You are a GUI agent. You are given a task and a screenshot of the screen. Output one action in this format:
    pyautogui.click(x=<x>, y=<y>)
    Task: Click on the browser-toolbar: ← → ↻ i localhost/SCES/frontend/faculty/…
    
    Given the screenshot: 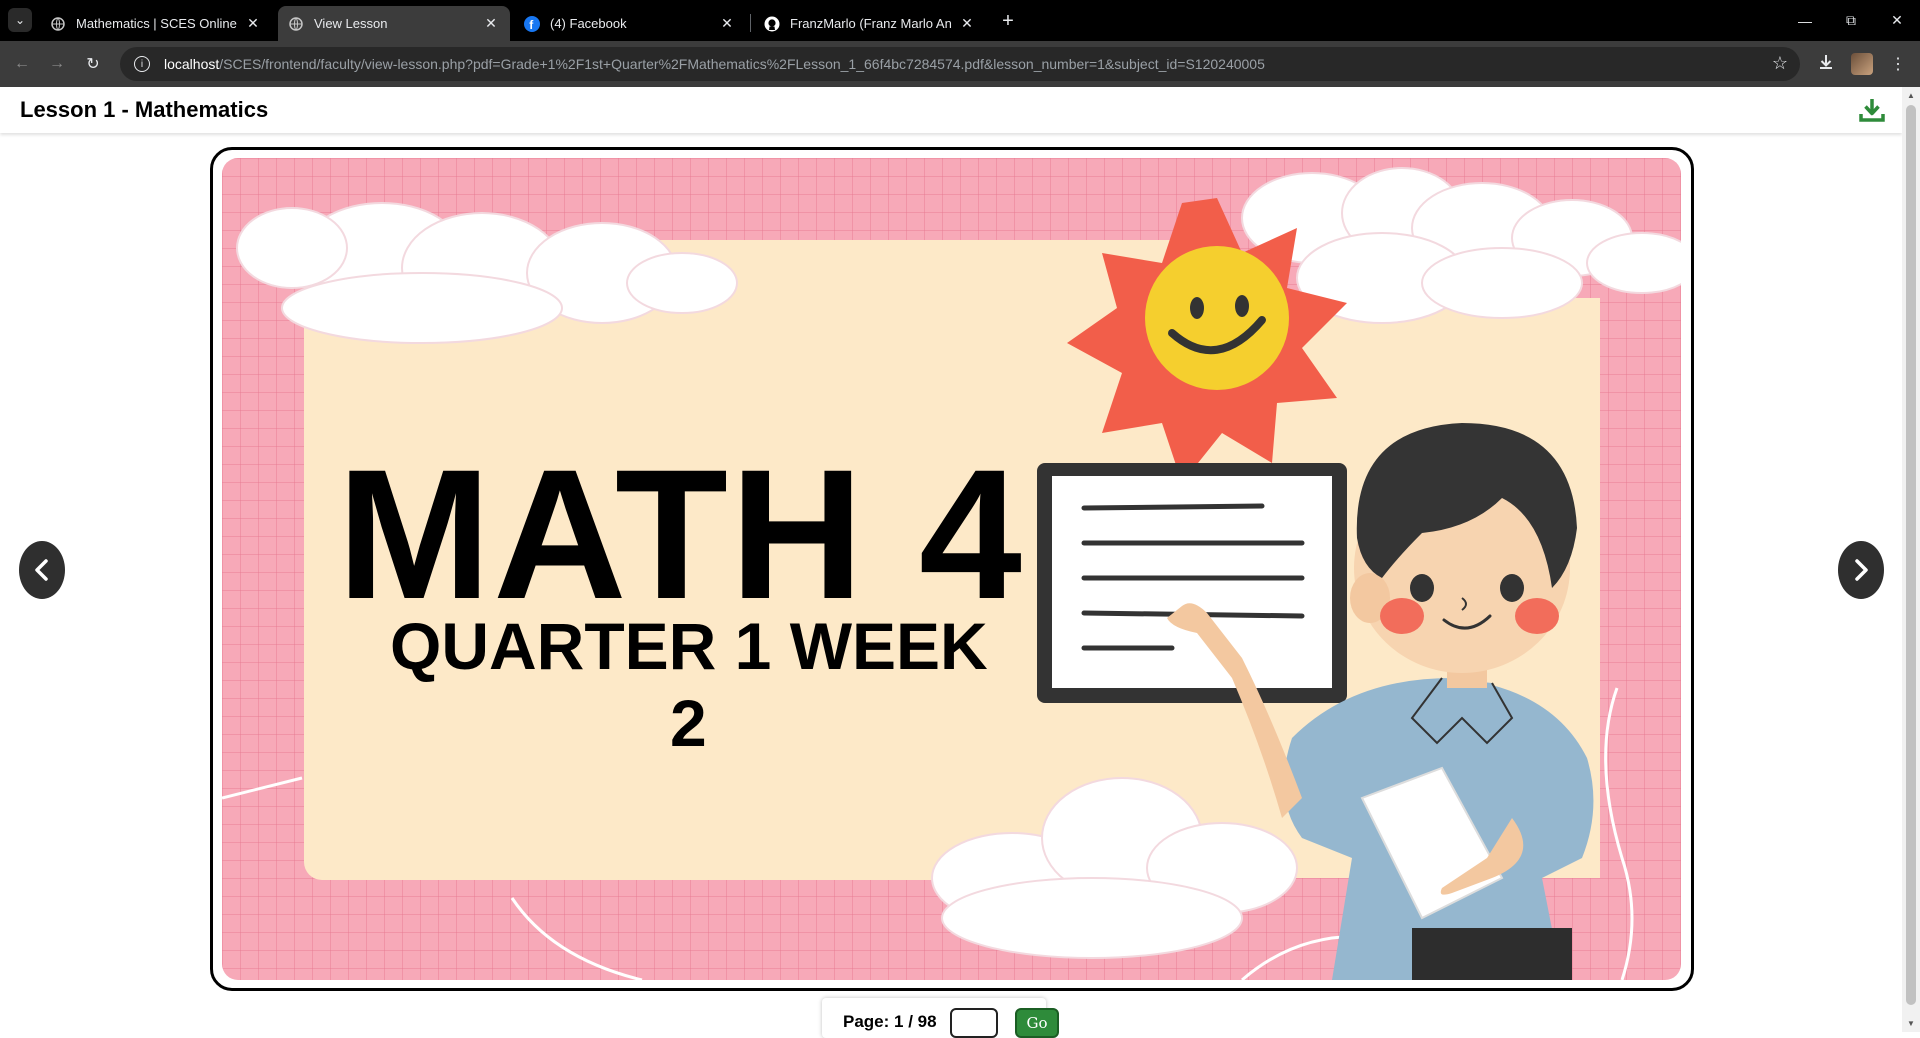 What is the action you would take?
    pyautogui.click(x=960, y=64)
    